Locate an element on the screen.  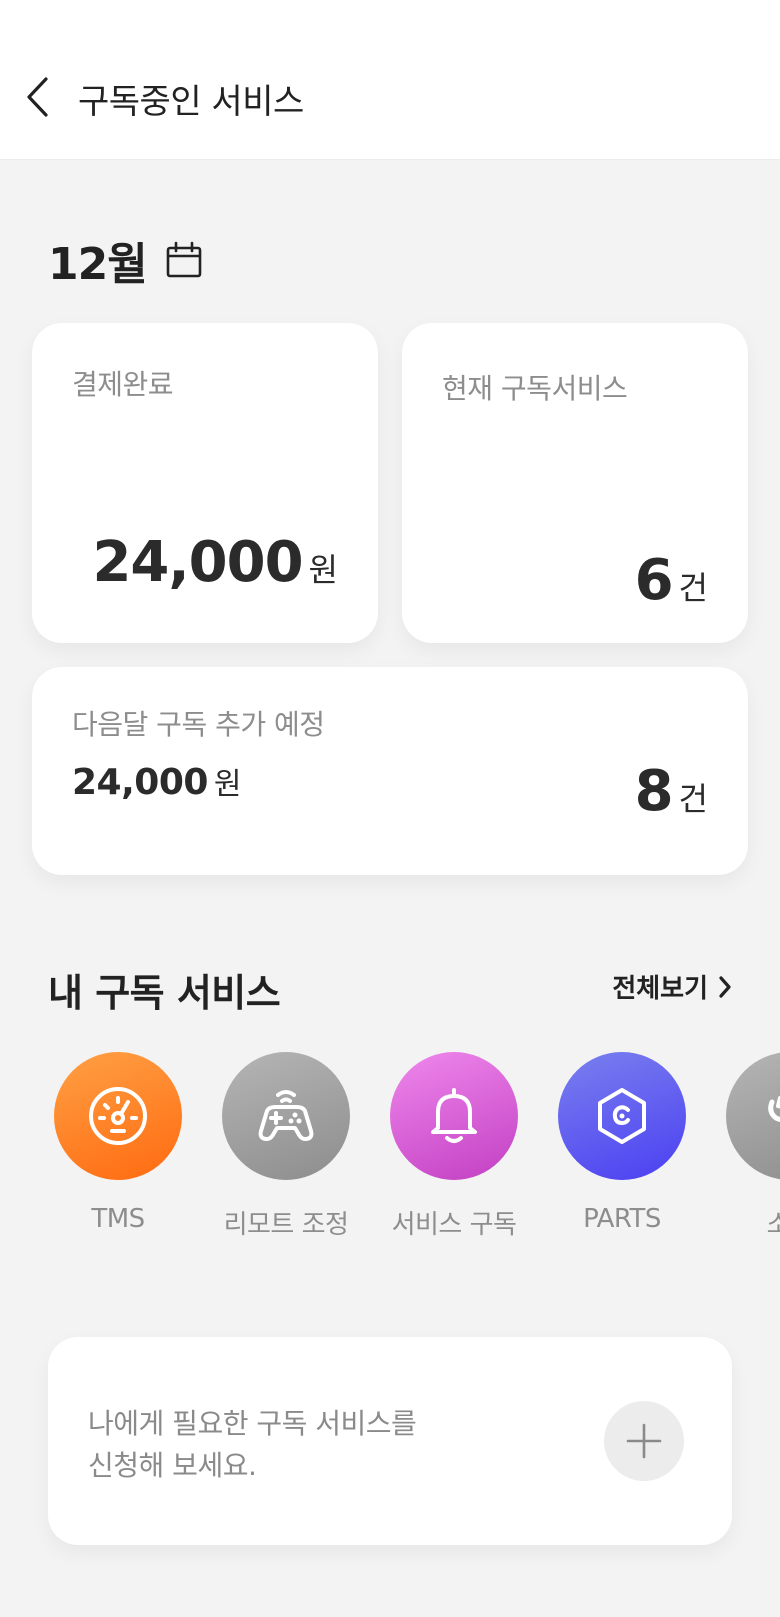
page-title: 구독중인 서비스 is located at coordinates (191, 102).